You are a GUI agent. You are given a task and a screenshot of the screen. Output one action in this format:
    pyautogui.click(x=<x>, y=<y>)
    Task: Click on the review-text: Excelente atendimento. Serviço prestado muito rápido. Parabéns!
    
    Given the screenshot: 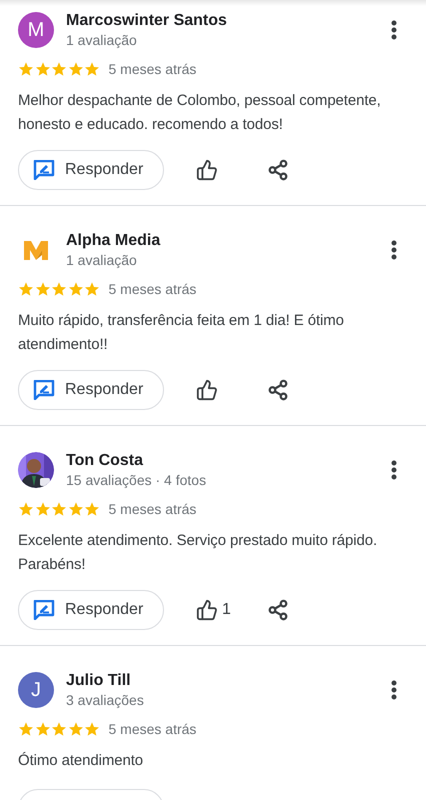 What is the action you would take?
    pyautogui.click(x=197, y=553)
    